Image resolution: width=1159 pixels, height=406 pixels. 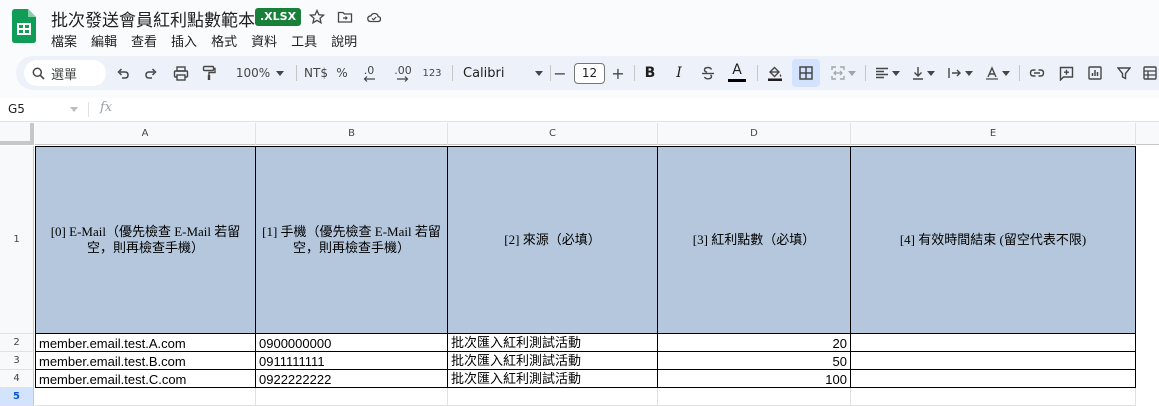 What do you see at coordinates (369, 78) in the screenshot?
I see `arrow-left-icon` at bounding box center [369, 78].